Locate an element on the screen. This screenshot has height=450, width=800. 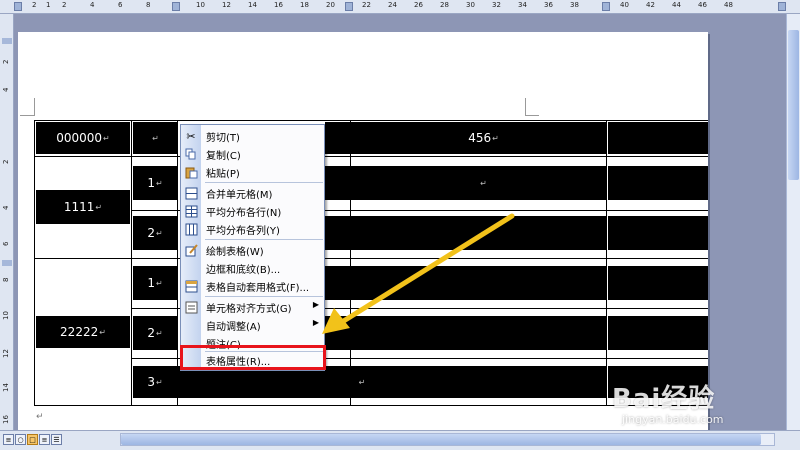
ruler-label: 24 is located at coordinates (392, 5).